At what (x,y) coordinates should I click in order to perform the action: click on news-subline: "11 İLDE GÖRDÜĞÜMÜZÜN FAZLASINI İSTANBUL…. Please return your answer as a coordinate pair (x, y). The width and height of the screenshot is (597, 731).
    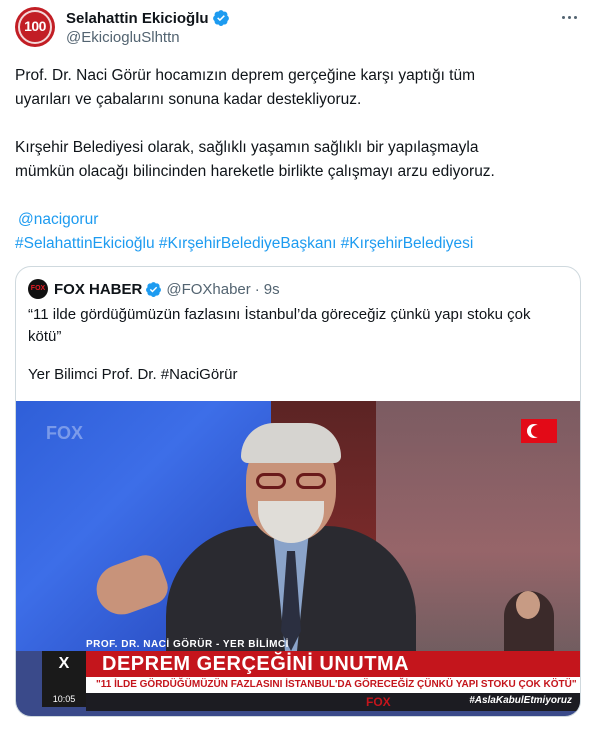
    Looking at the image, I should click on (333, 685).